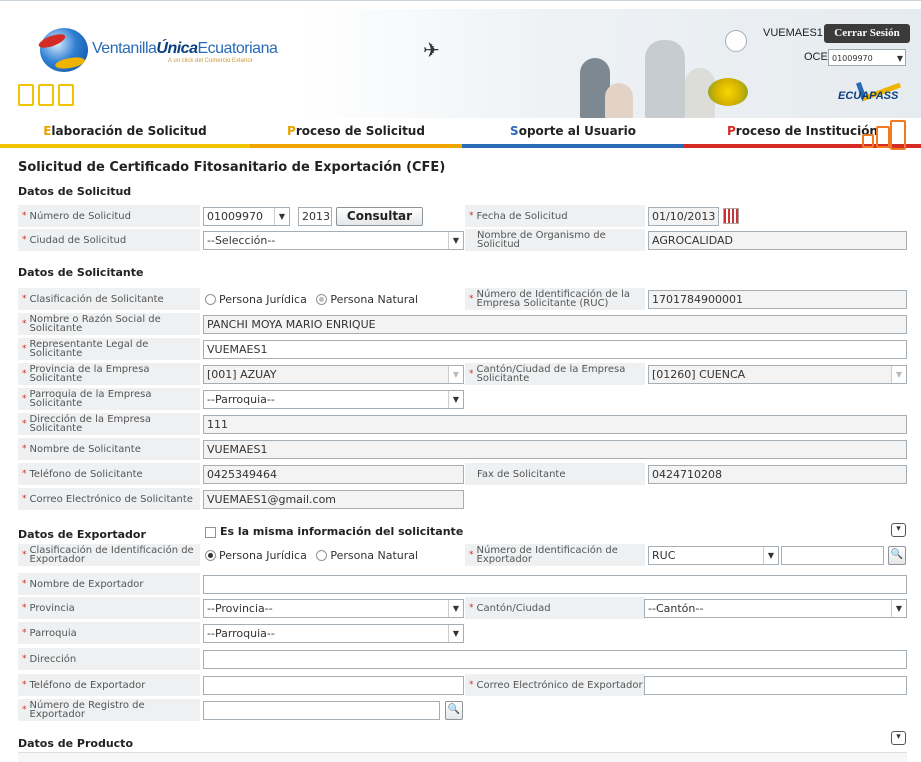  Describe the element at coordinates (555, 449) in the screenshot. I see `nombre-solicitante-field: VUEMAES1` at that location.